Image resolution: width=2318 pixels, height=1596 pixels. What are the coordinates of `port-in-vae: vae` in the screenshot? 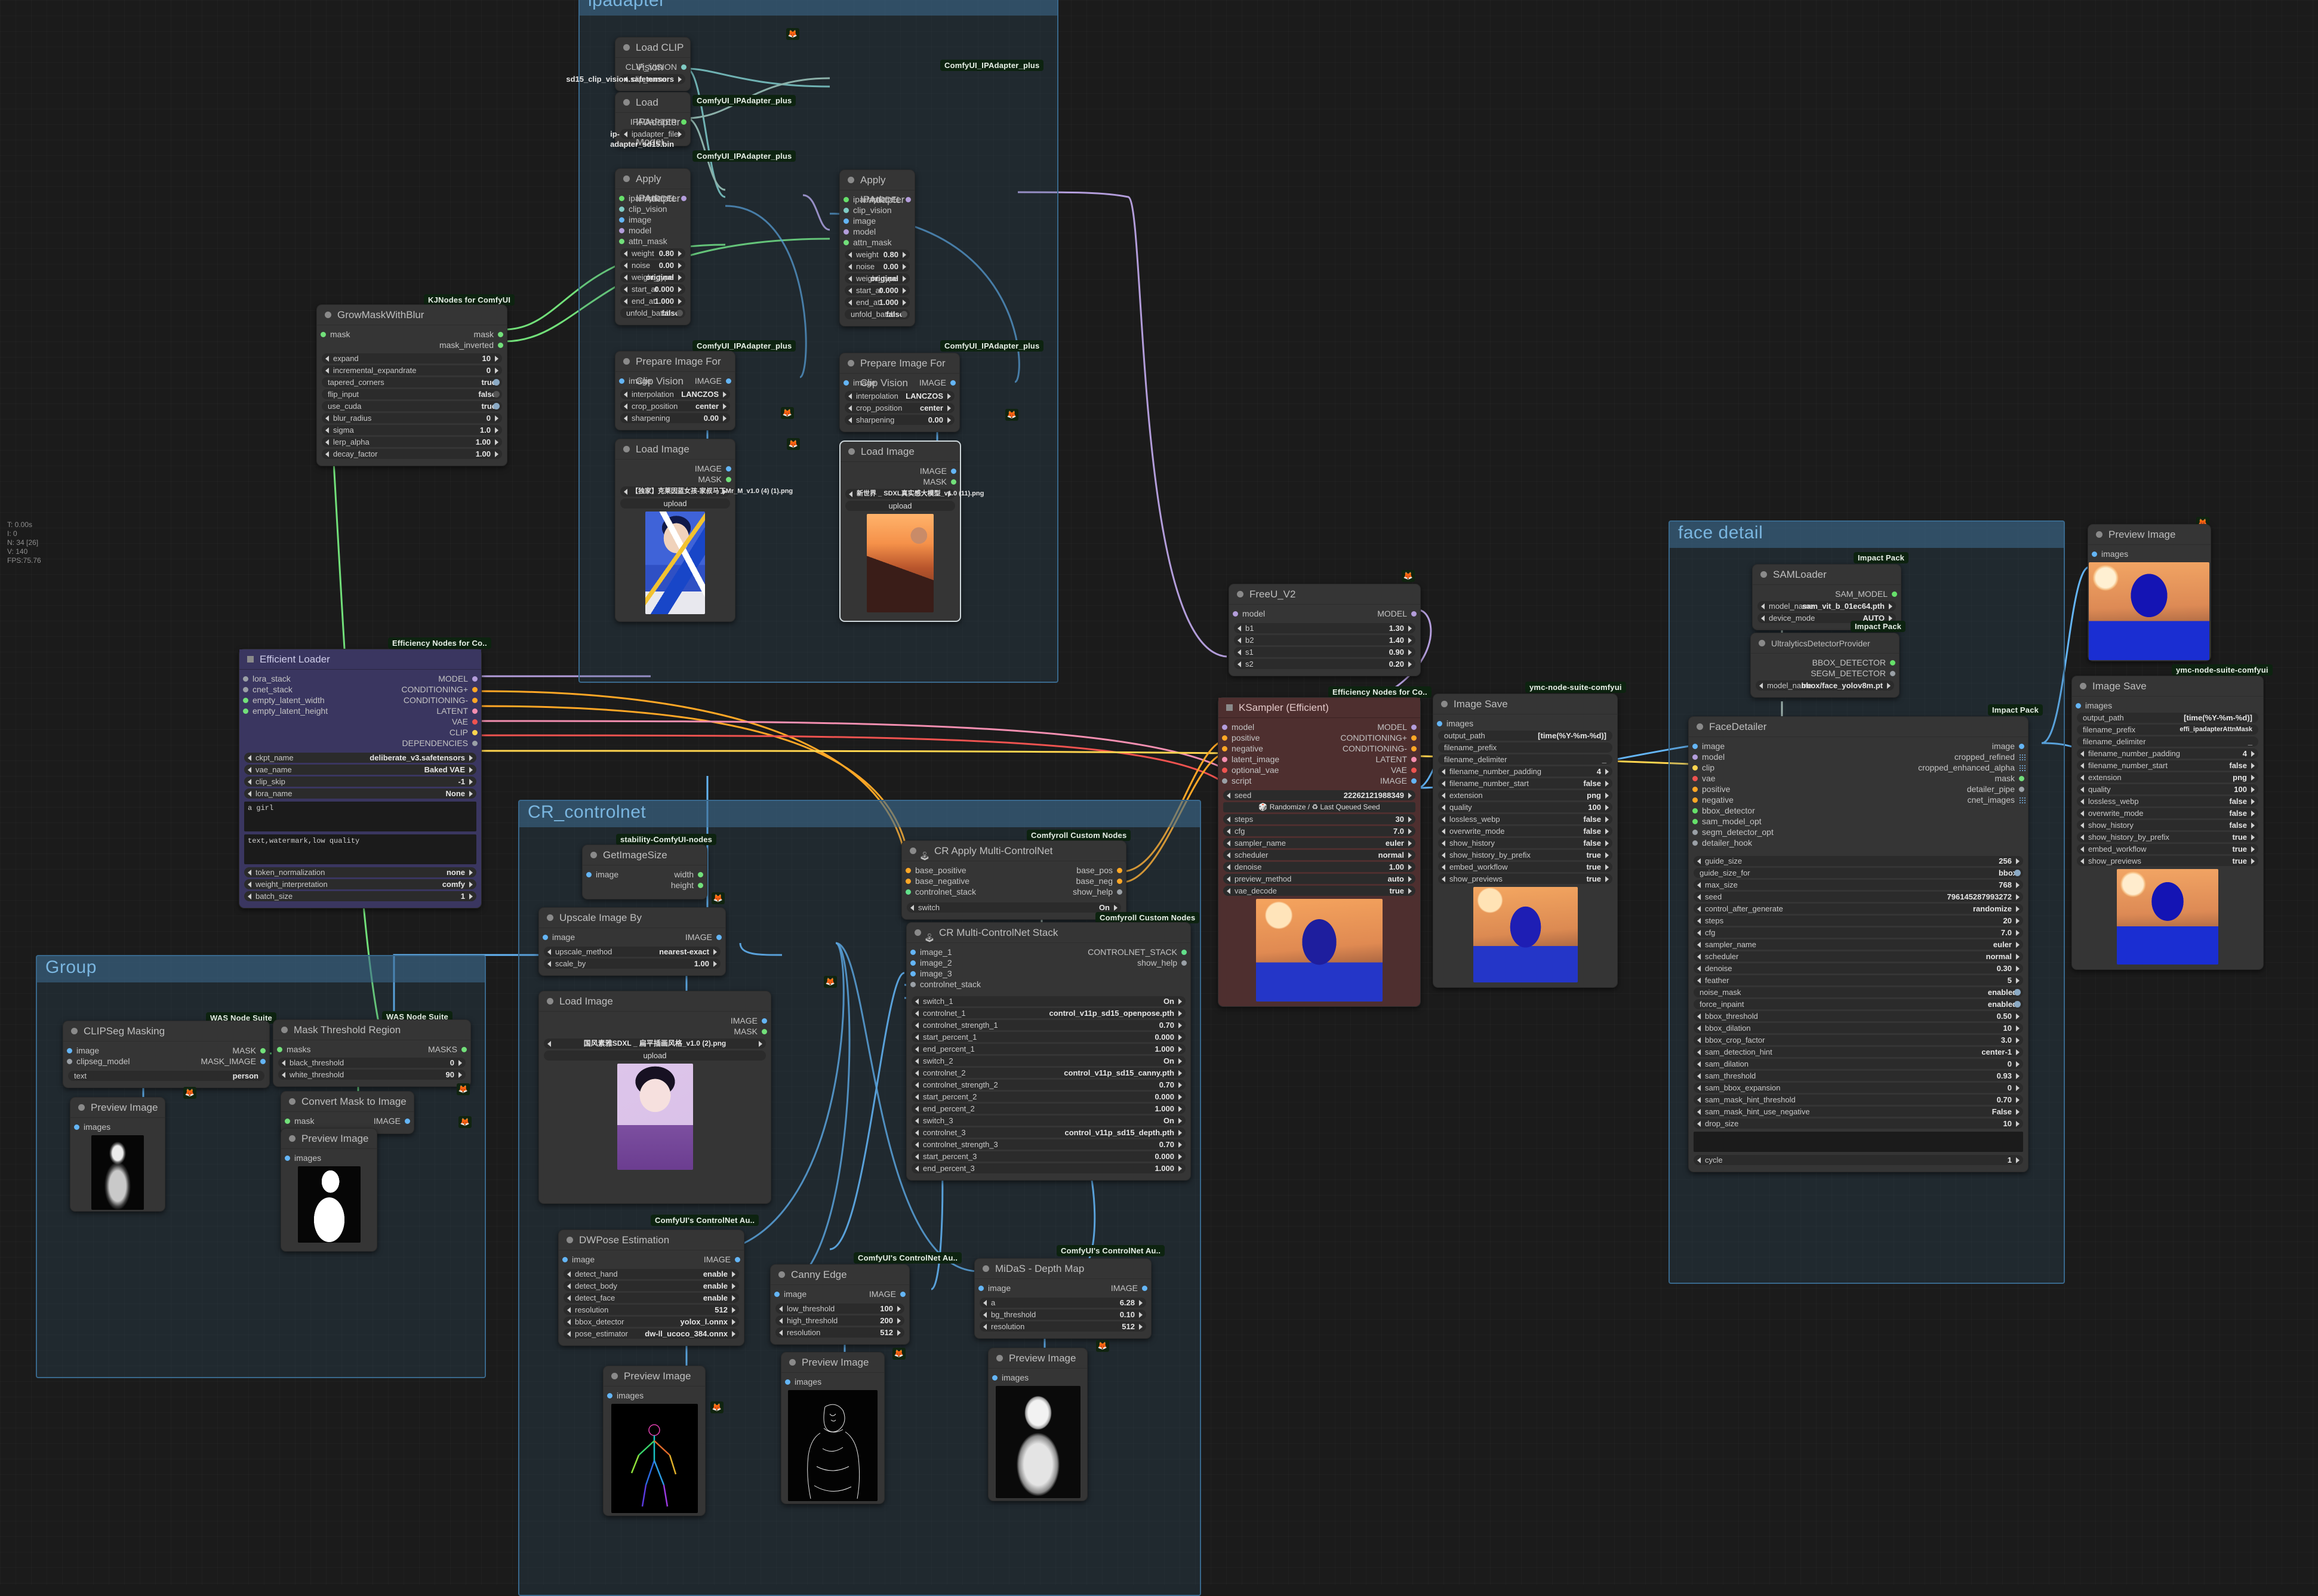 It's located at (1760, 778).